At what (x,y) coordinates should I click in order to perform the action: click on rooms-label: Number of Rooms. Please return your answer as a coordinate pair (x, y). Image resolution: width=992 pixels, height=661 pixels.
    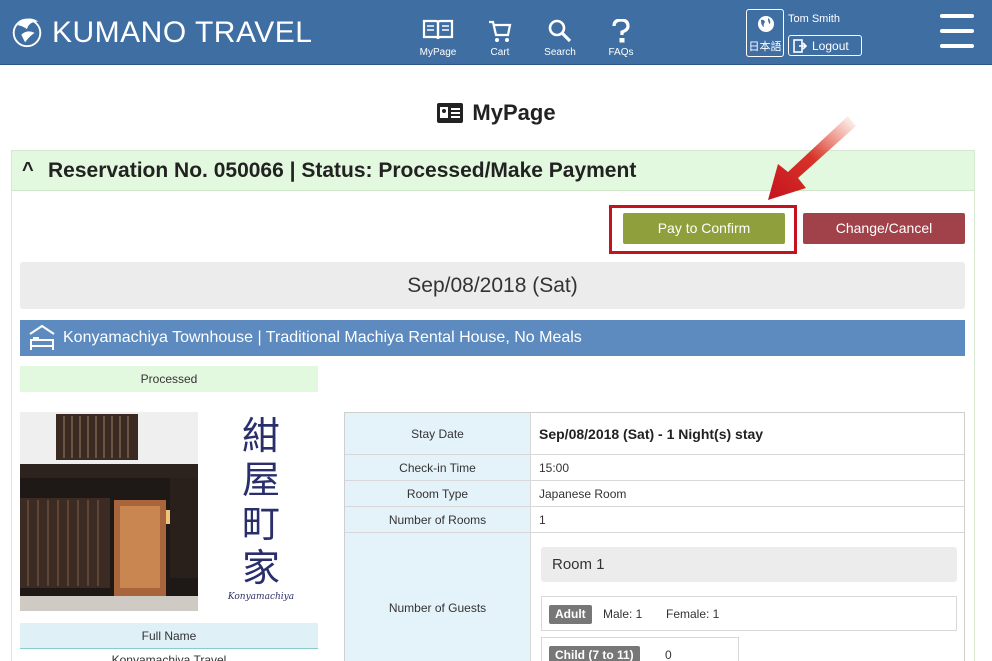
    Looking at the image, I should click on (438, 519).